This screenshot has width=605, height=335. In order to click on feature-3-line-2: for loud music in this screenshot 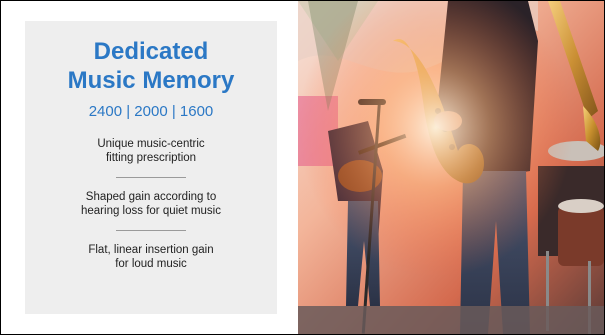, I will do `click(151, 264)`.